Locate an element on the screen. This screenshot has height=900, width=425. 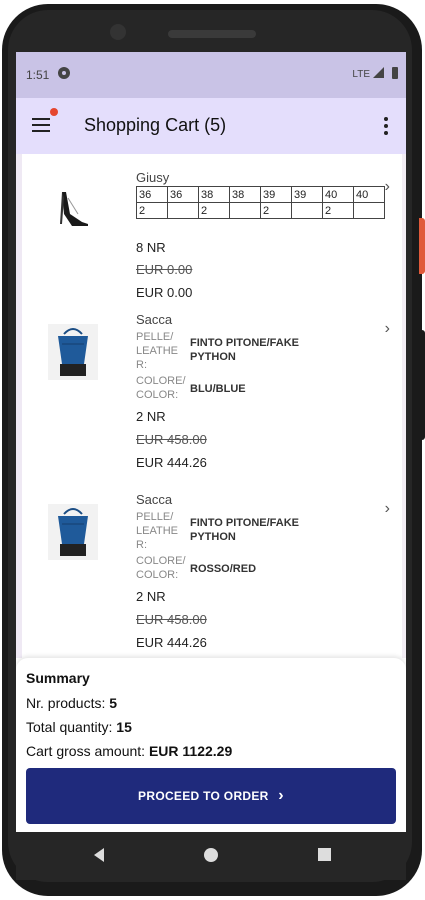
app-bar: Shopping Cart (5) is located at coordinates (211, 126).